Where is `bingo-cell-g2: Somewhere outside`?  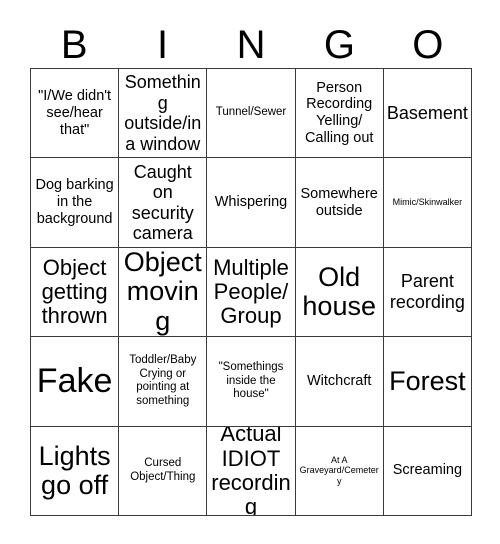
bingo-cell-g2: Somewhere outside is located at coordinates (339, 203).